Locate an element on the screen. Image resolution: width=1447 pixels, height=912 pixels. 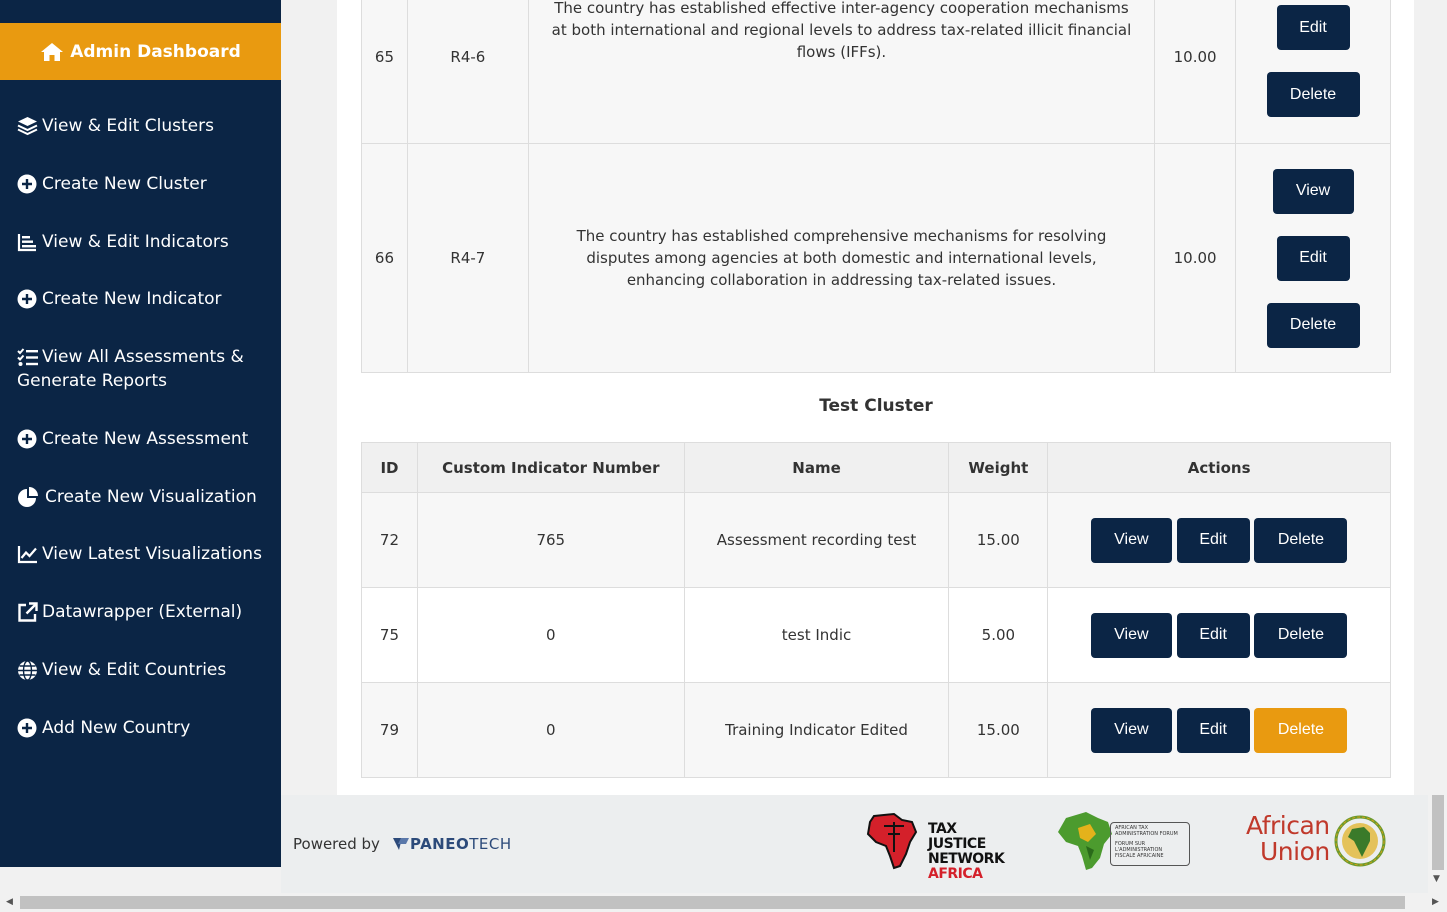
scroll-down-arrow-icon: ▼ is located at coordinates (1436, 879).